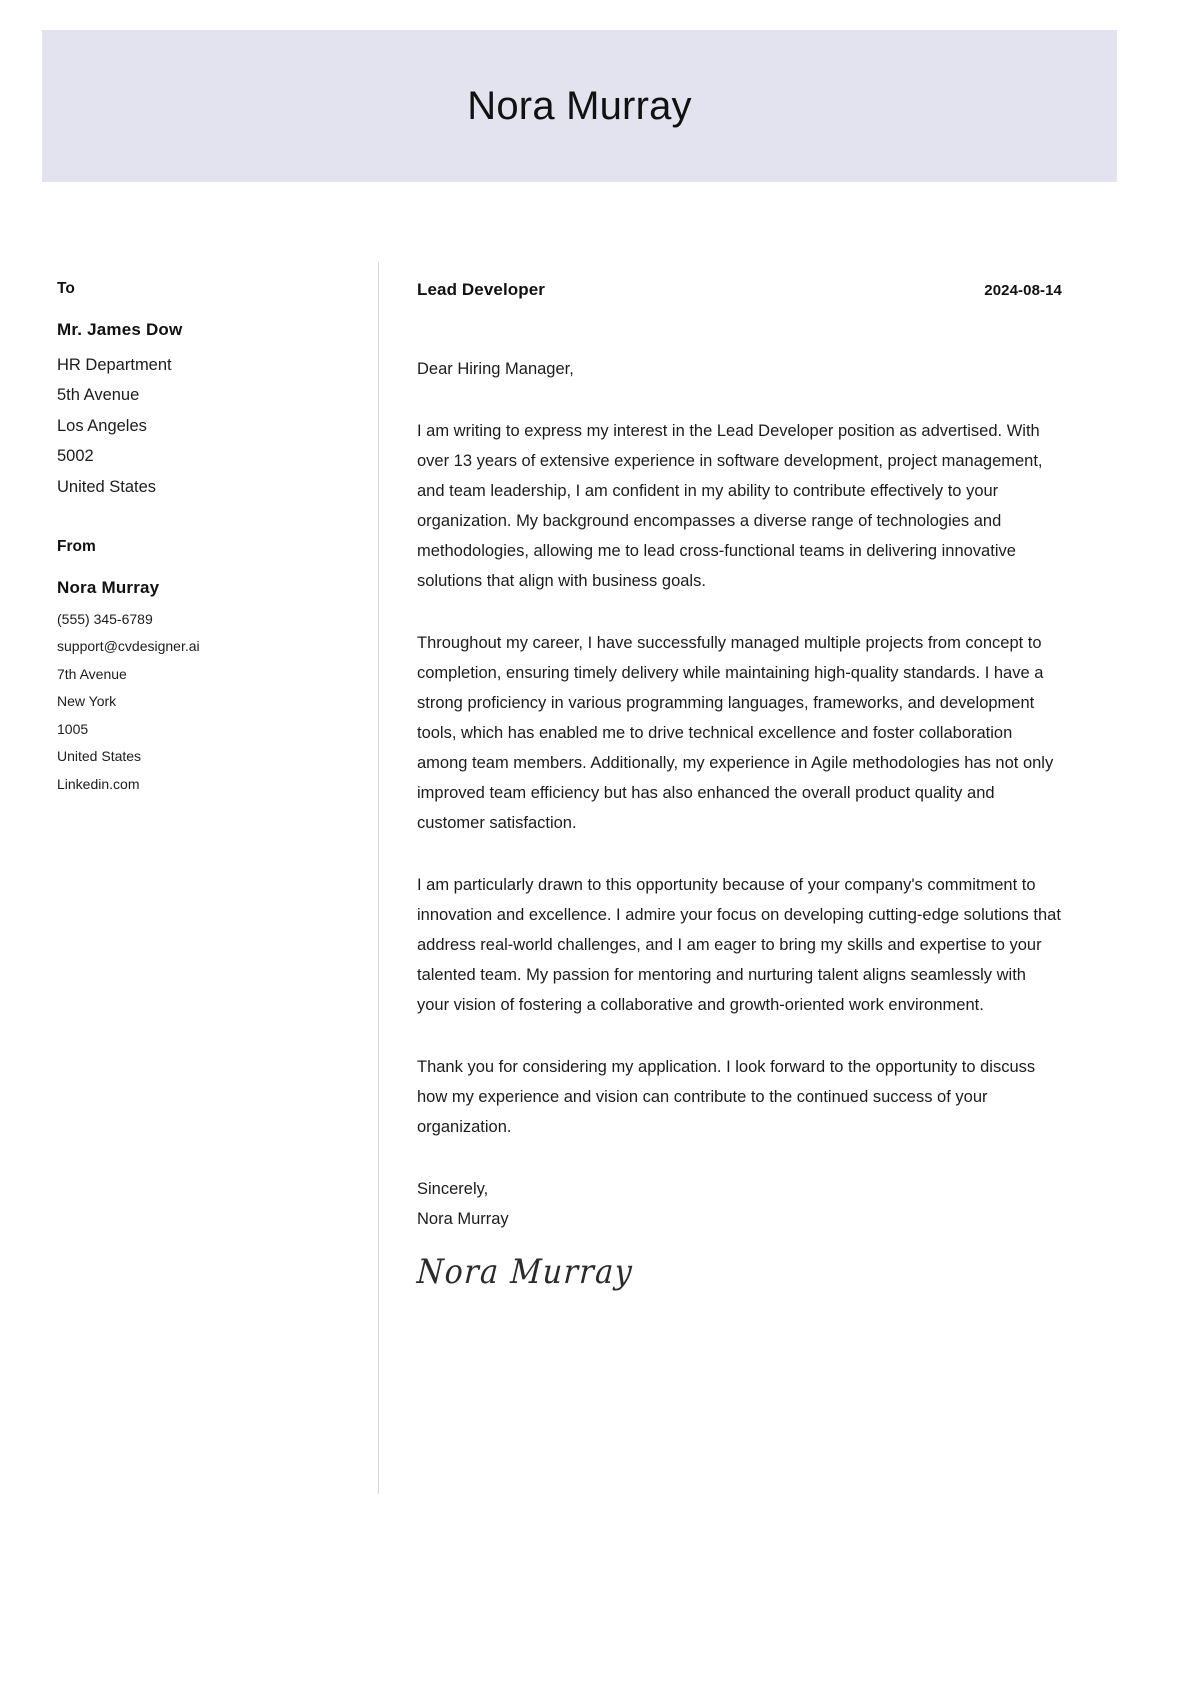  What do you see at coordinates (98, 395) in the screenshot?
I see `recipient-address-line: 5th Avenue` at bounding box center [98, 395].